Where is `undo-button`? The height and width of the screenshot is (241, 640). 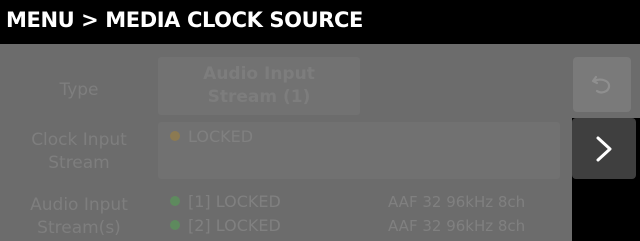 undo-button is located at coordinates (602, 84).